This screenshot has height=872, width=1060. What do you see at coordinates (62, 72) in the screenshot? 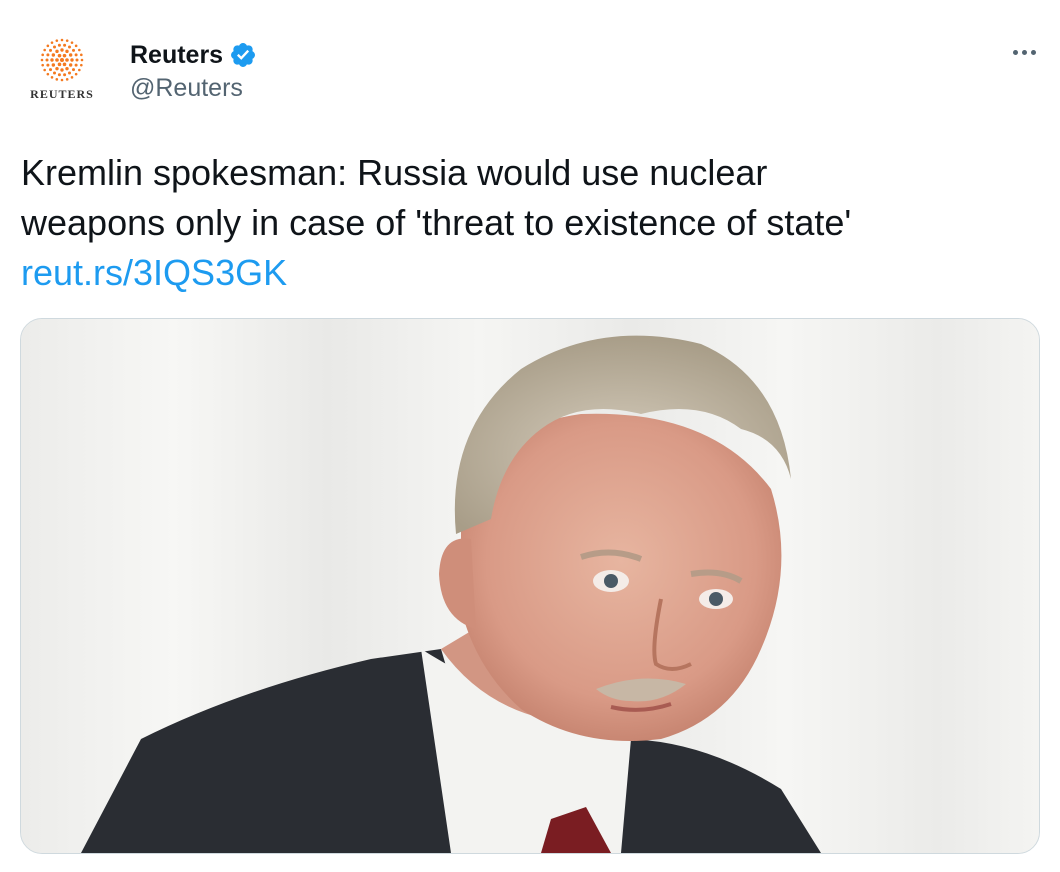
I see `avatar: REUTERS` at bounding box center [62, 72].